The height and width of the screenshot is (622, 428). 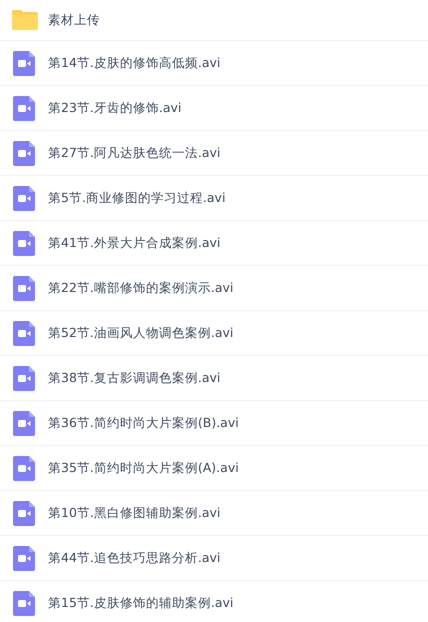 I want to click on file-name: 第36节.简约时尚大片案例(B).avi, so click(x=143, y=423).